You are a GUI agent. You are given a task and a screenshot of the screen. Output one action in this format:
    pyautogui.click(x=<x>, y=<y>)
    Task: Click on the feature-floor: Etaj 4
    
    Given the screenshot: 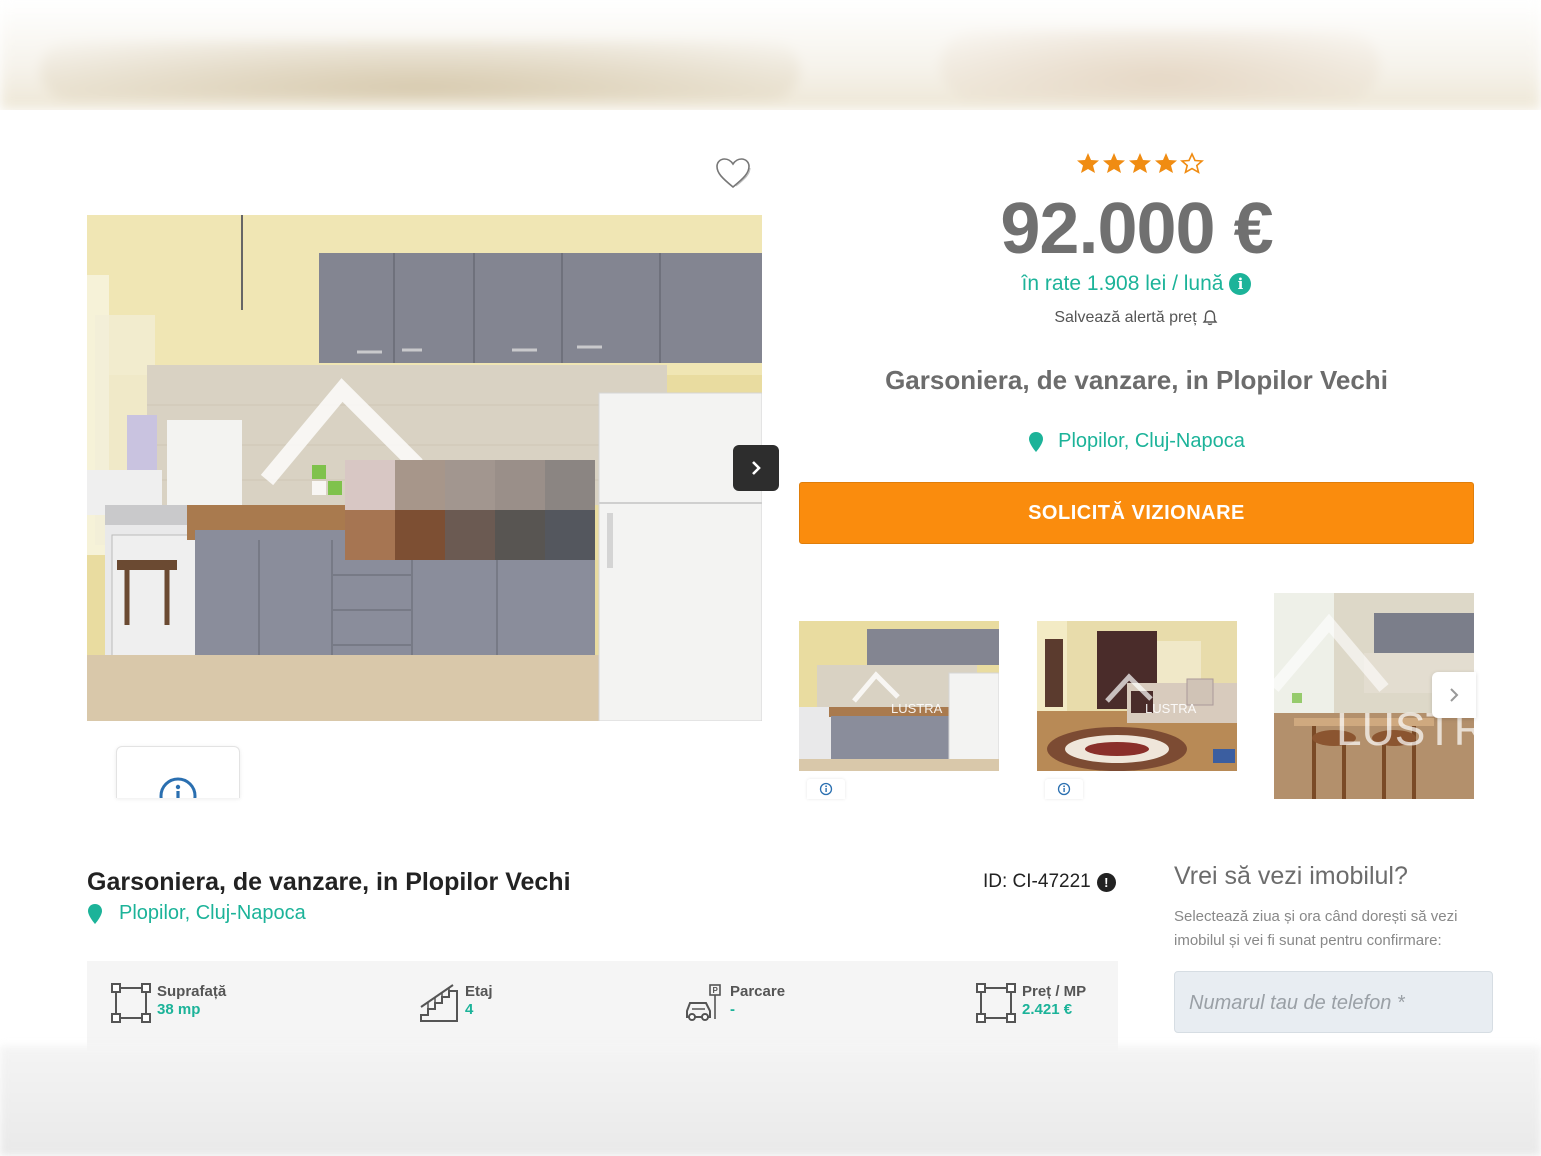 What is the action you would take?
    pyautogui.click(x=456, y=1003)
    